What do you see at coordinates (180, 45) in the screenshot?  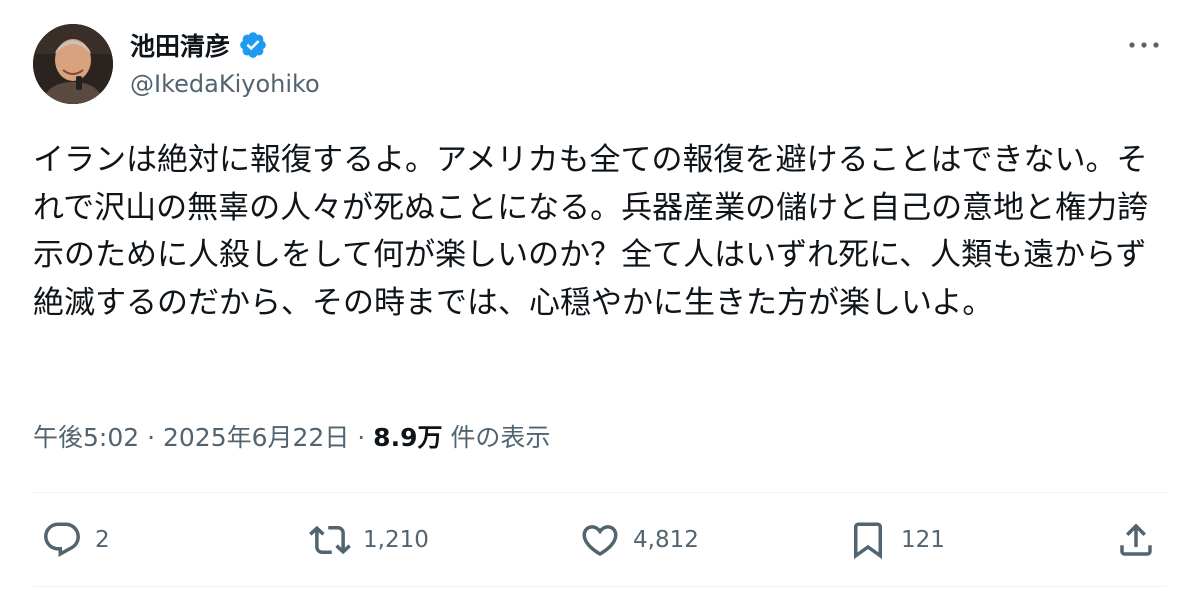 I see `display-name: 池田清彦` at bounding box center [180, 45].